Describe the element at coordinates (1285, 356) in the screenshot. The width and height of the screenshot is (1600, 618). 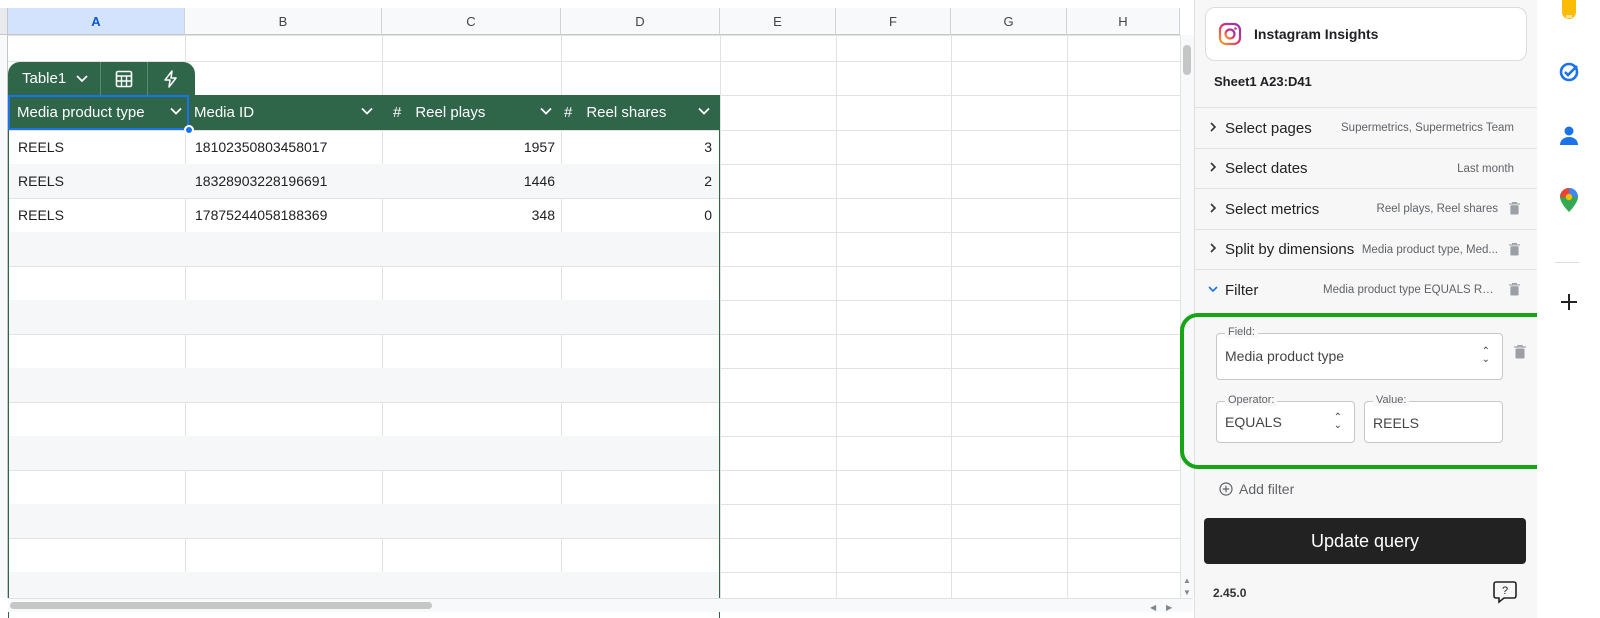
I see `field-value: Media product type` at that location.